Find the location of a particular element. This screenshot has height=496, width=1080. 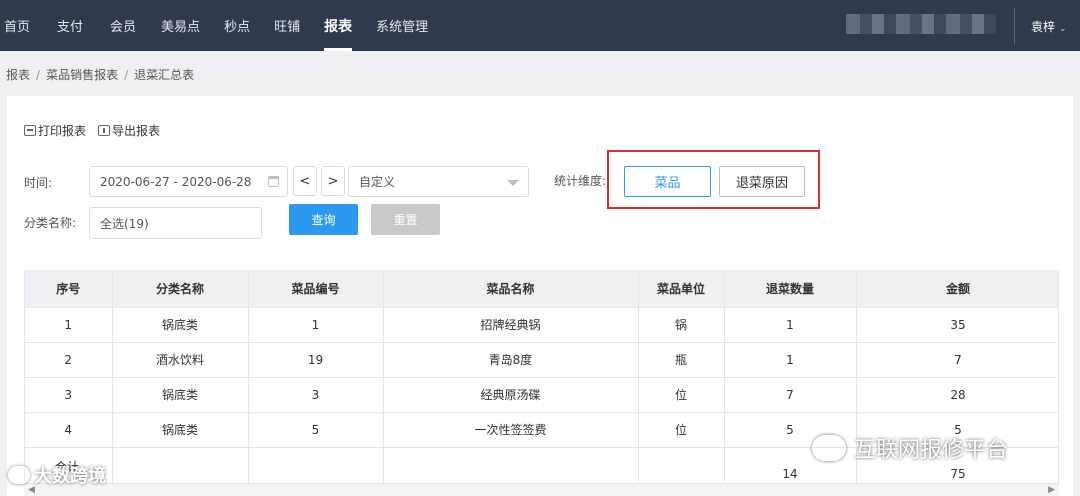

column-header-dish-code: 菜品编号 is located at coordinates (316, 289).